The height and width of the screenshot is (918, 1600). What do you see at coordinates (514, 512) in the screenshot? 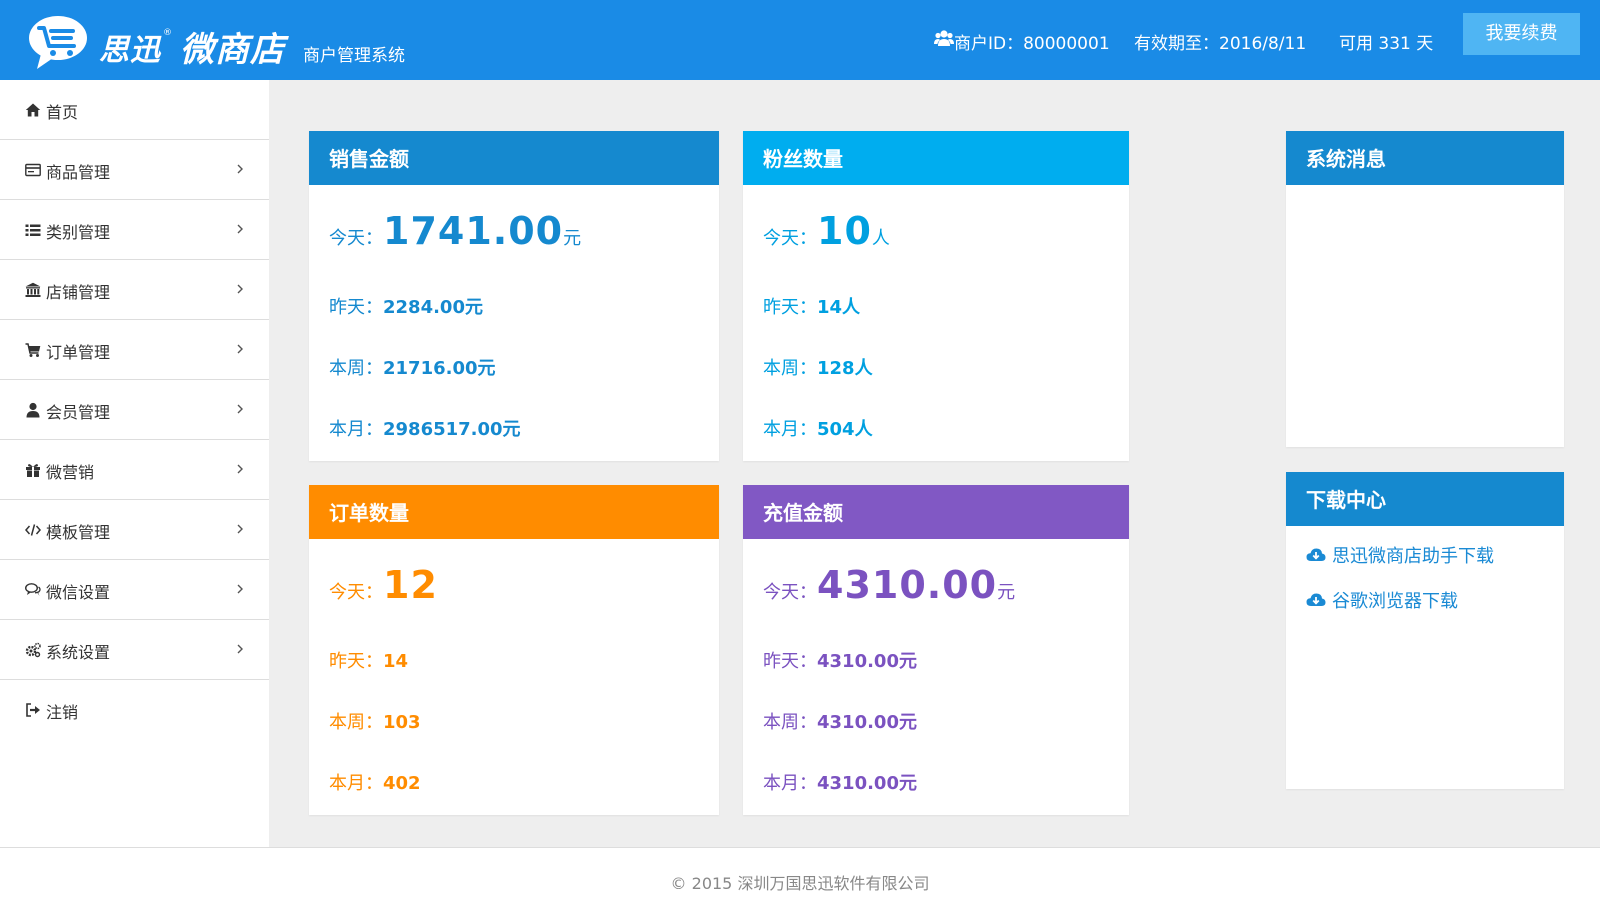
I see `card-title: 订单数量` at bounding box center [514, 512].